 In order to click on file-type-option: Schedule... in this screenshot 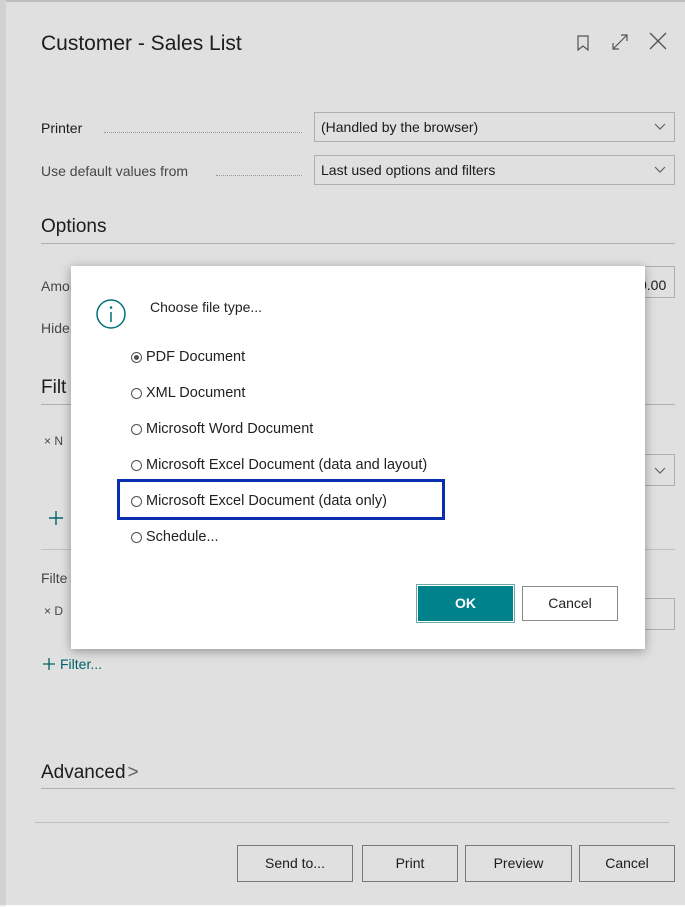, I will do `click(175, 537)`.